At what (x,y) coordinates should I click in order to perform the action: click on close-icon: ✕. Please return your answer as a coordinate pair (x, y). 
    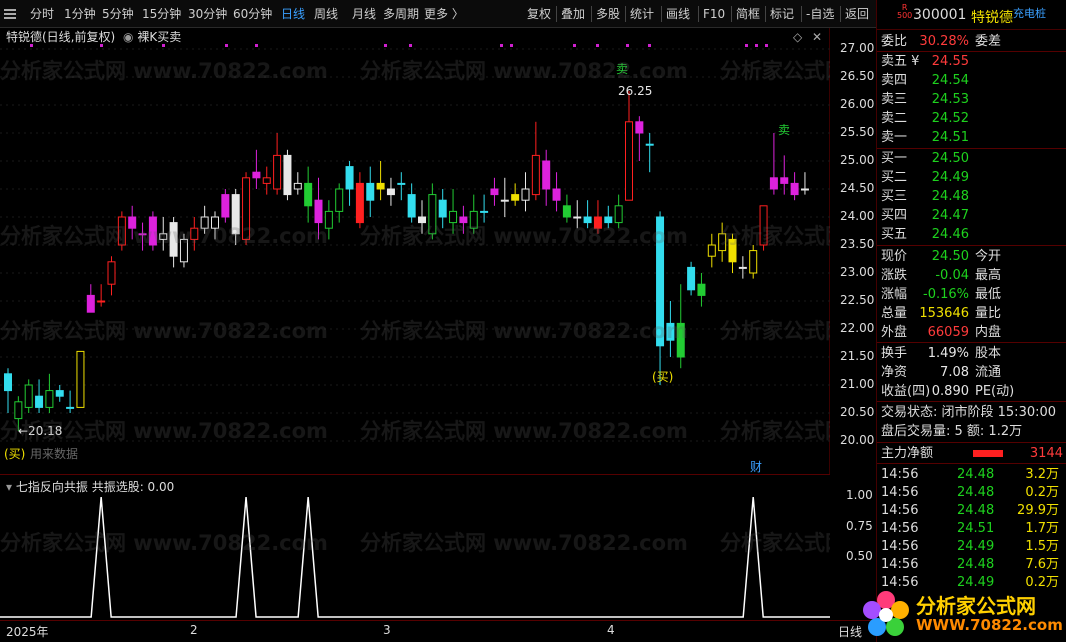
    Looking at the image, I should click on (817, 37).